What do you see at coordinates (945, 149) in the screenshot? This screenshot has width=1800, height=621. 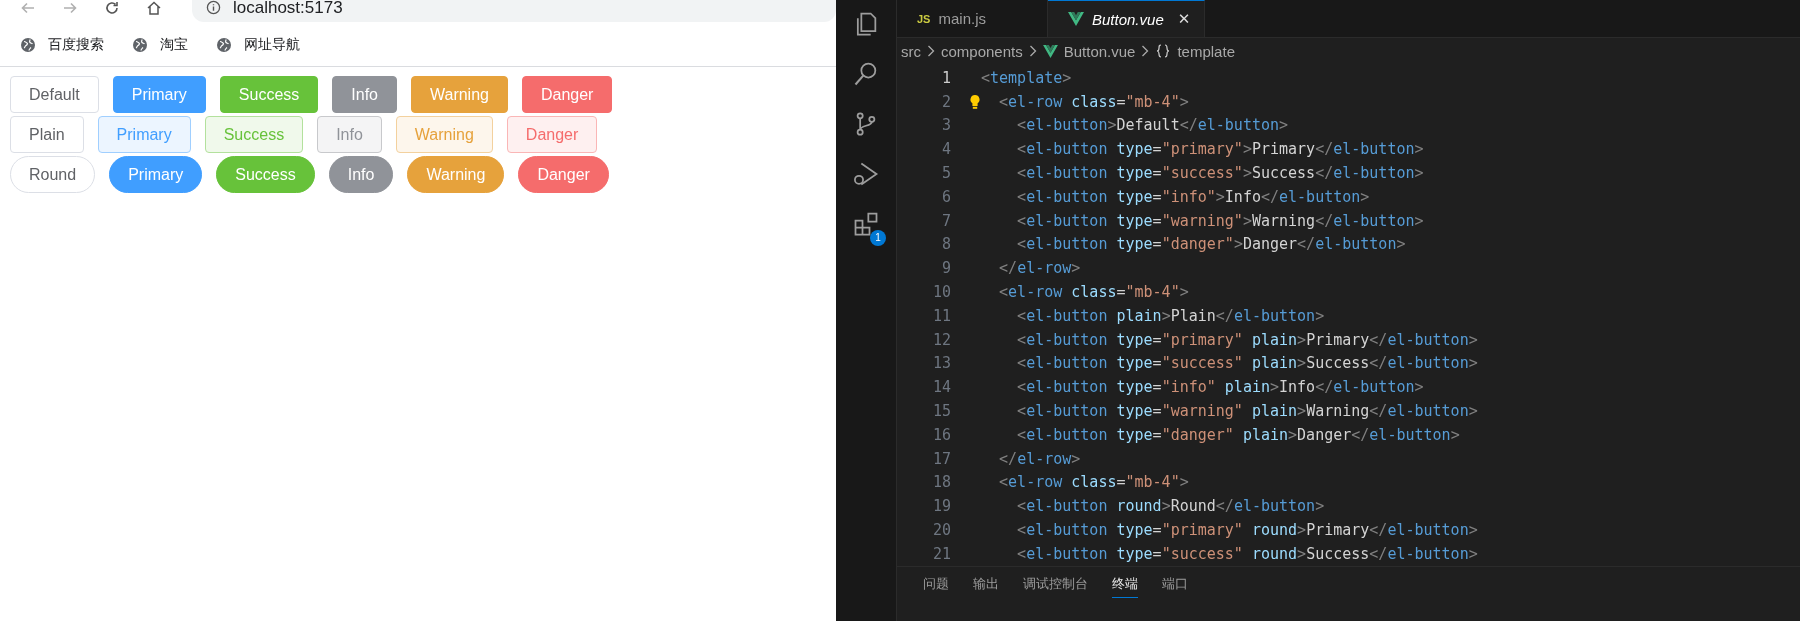 I see `line-number: 4` at bounding box center [945, 149].